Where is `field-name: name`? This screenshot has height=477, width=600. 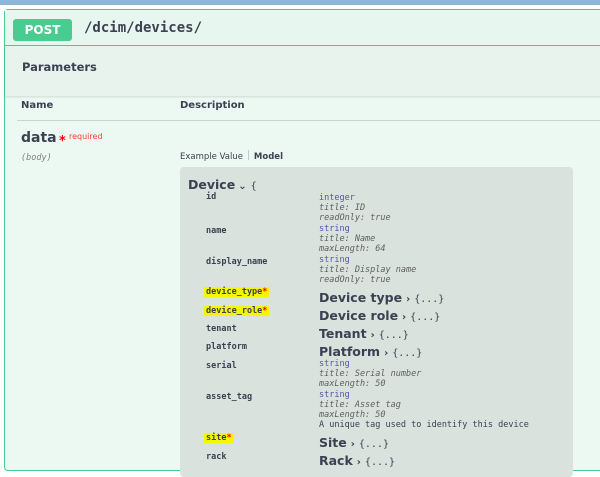 field-name: name is located at coordinates (216, 231).